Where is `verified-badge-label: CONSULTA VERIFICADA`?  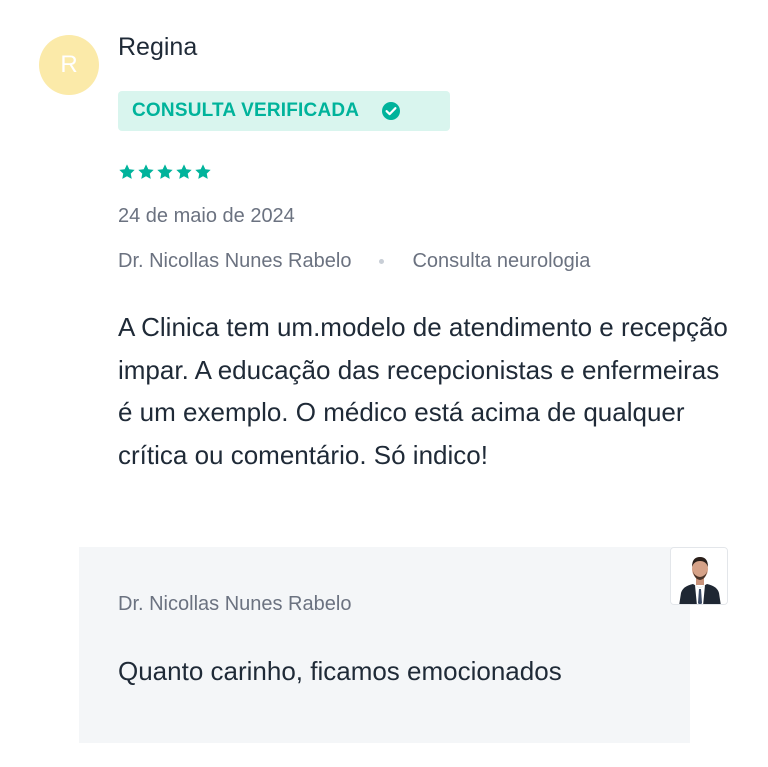
verified-badge-label: CONSULTA VERIFICADA is located at coordinates (246, 110).